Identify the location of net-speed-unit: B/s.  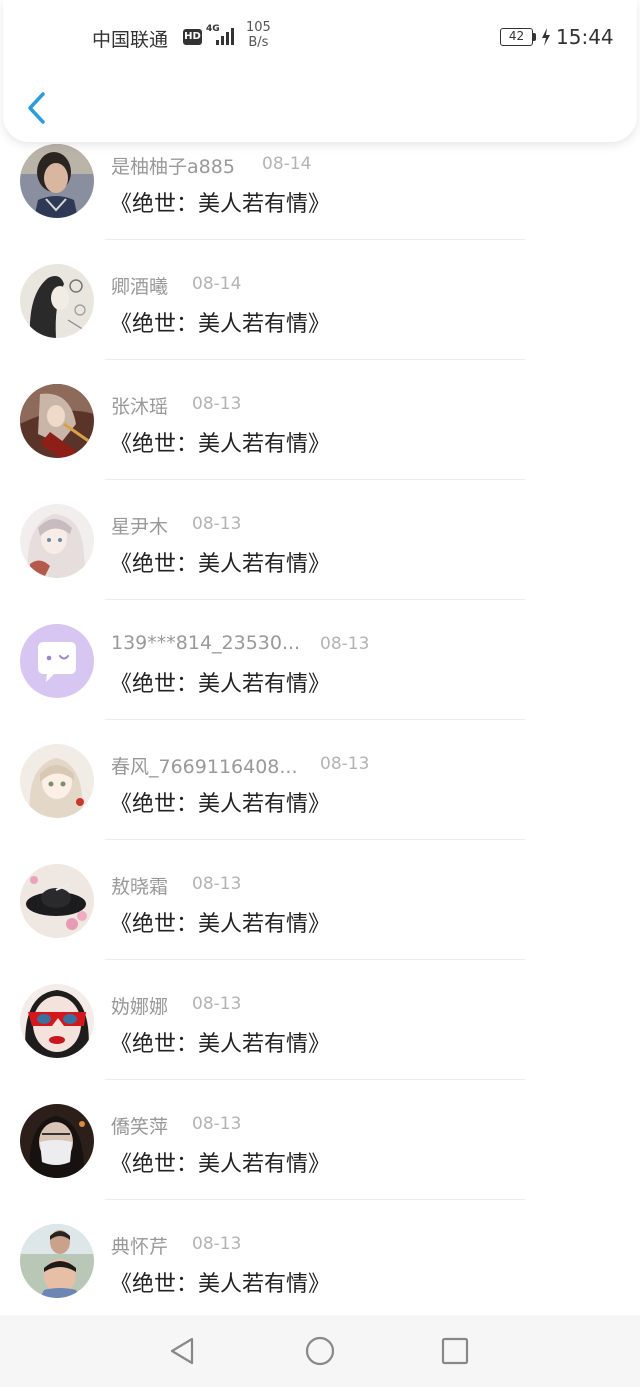
(258, 42).